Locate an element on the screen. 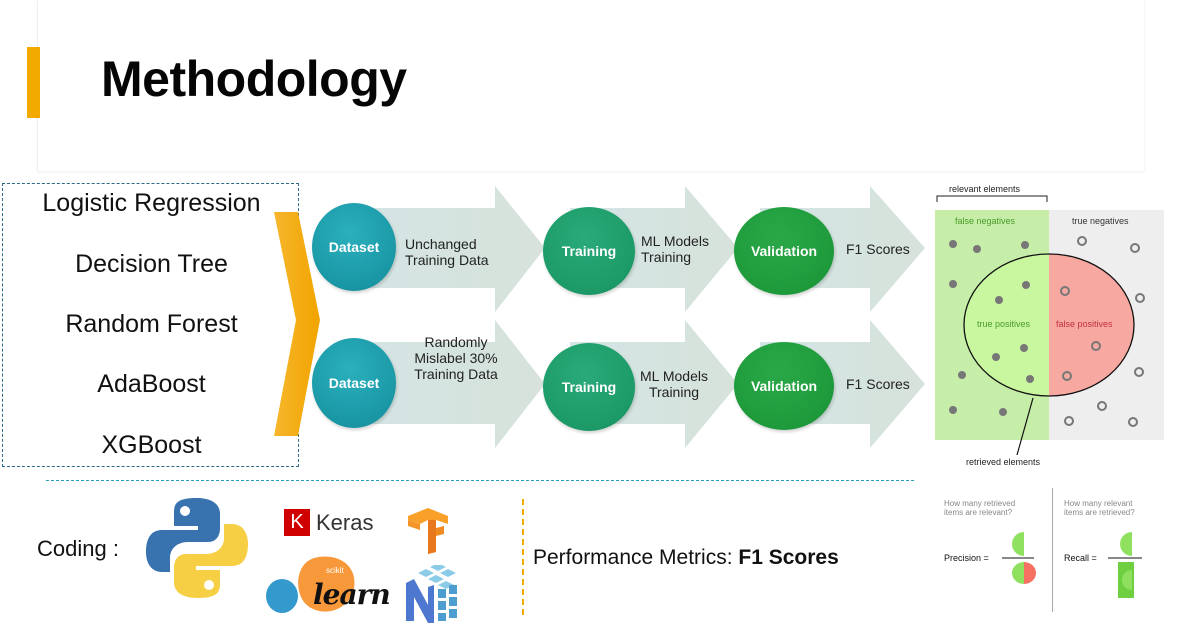 Image resolution: width=1179 pixels, height=625 pixels. false-positives-label: false positives is located at coordinates (1084, 324).